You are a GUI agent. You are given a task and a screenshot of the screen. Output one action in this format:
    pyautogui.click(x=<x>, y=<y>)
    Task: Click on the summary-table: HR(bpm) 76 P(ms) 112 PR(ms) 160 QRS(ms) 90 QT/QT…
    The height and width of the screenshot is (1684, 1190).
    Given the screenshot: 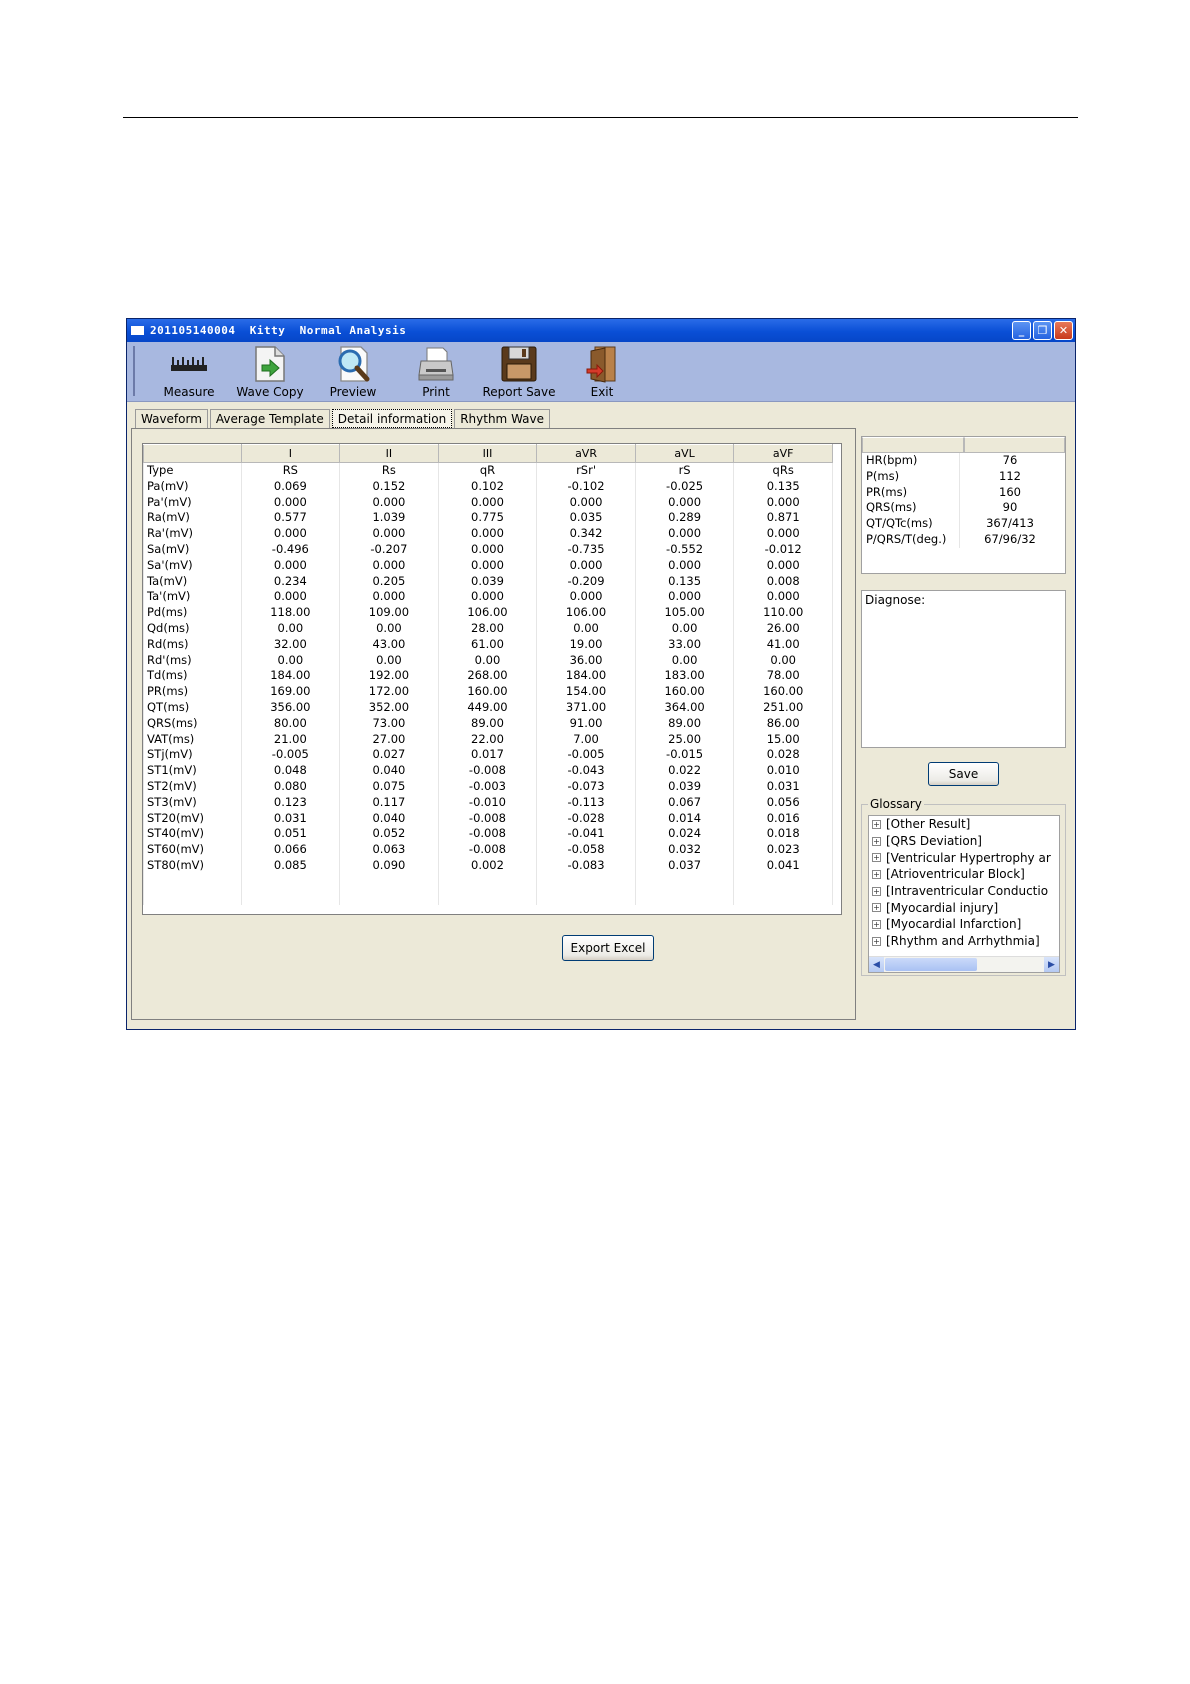 What is the action you would take?
    pyautogui.click(x=963, y=505)
    